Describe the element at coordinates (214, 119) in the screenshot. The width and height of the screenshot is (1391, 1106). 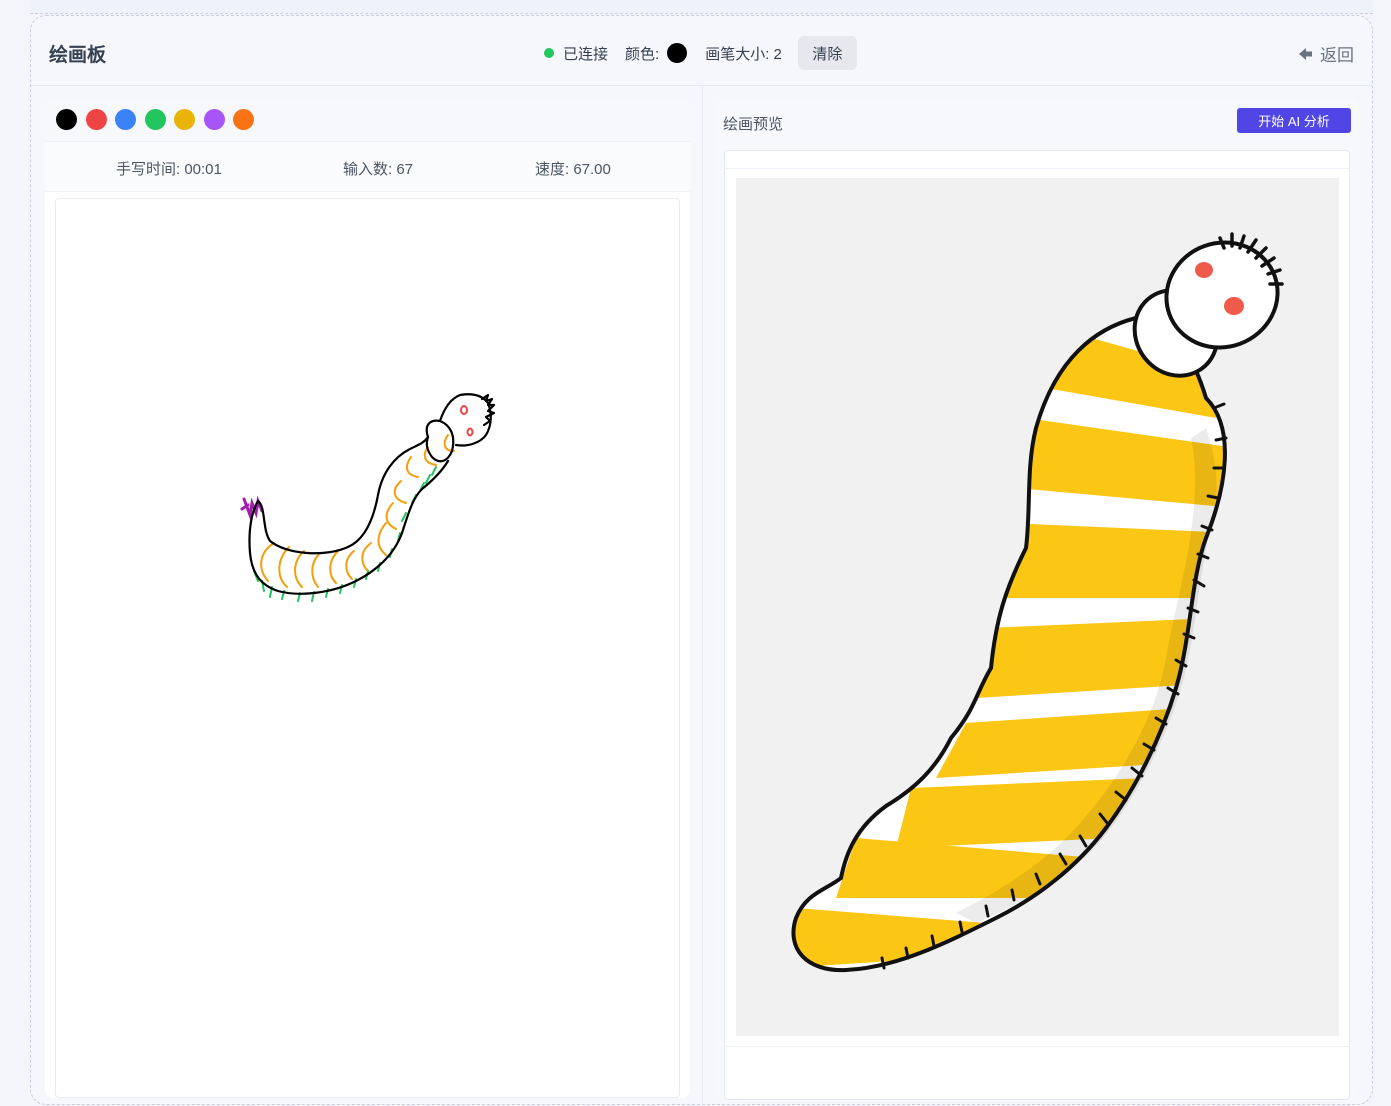
I see `color-swatch-purple` at that location.